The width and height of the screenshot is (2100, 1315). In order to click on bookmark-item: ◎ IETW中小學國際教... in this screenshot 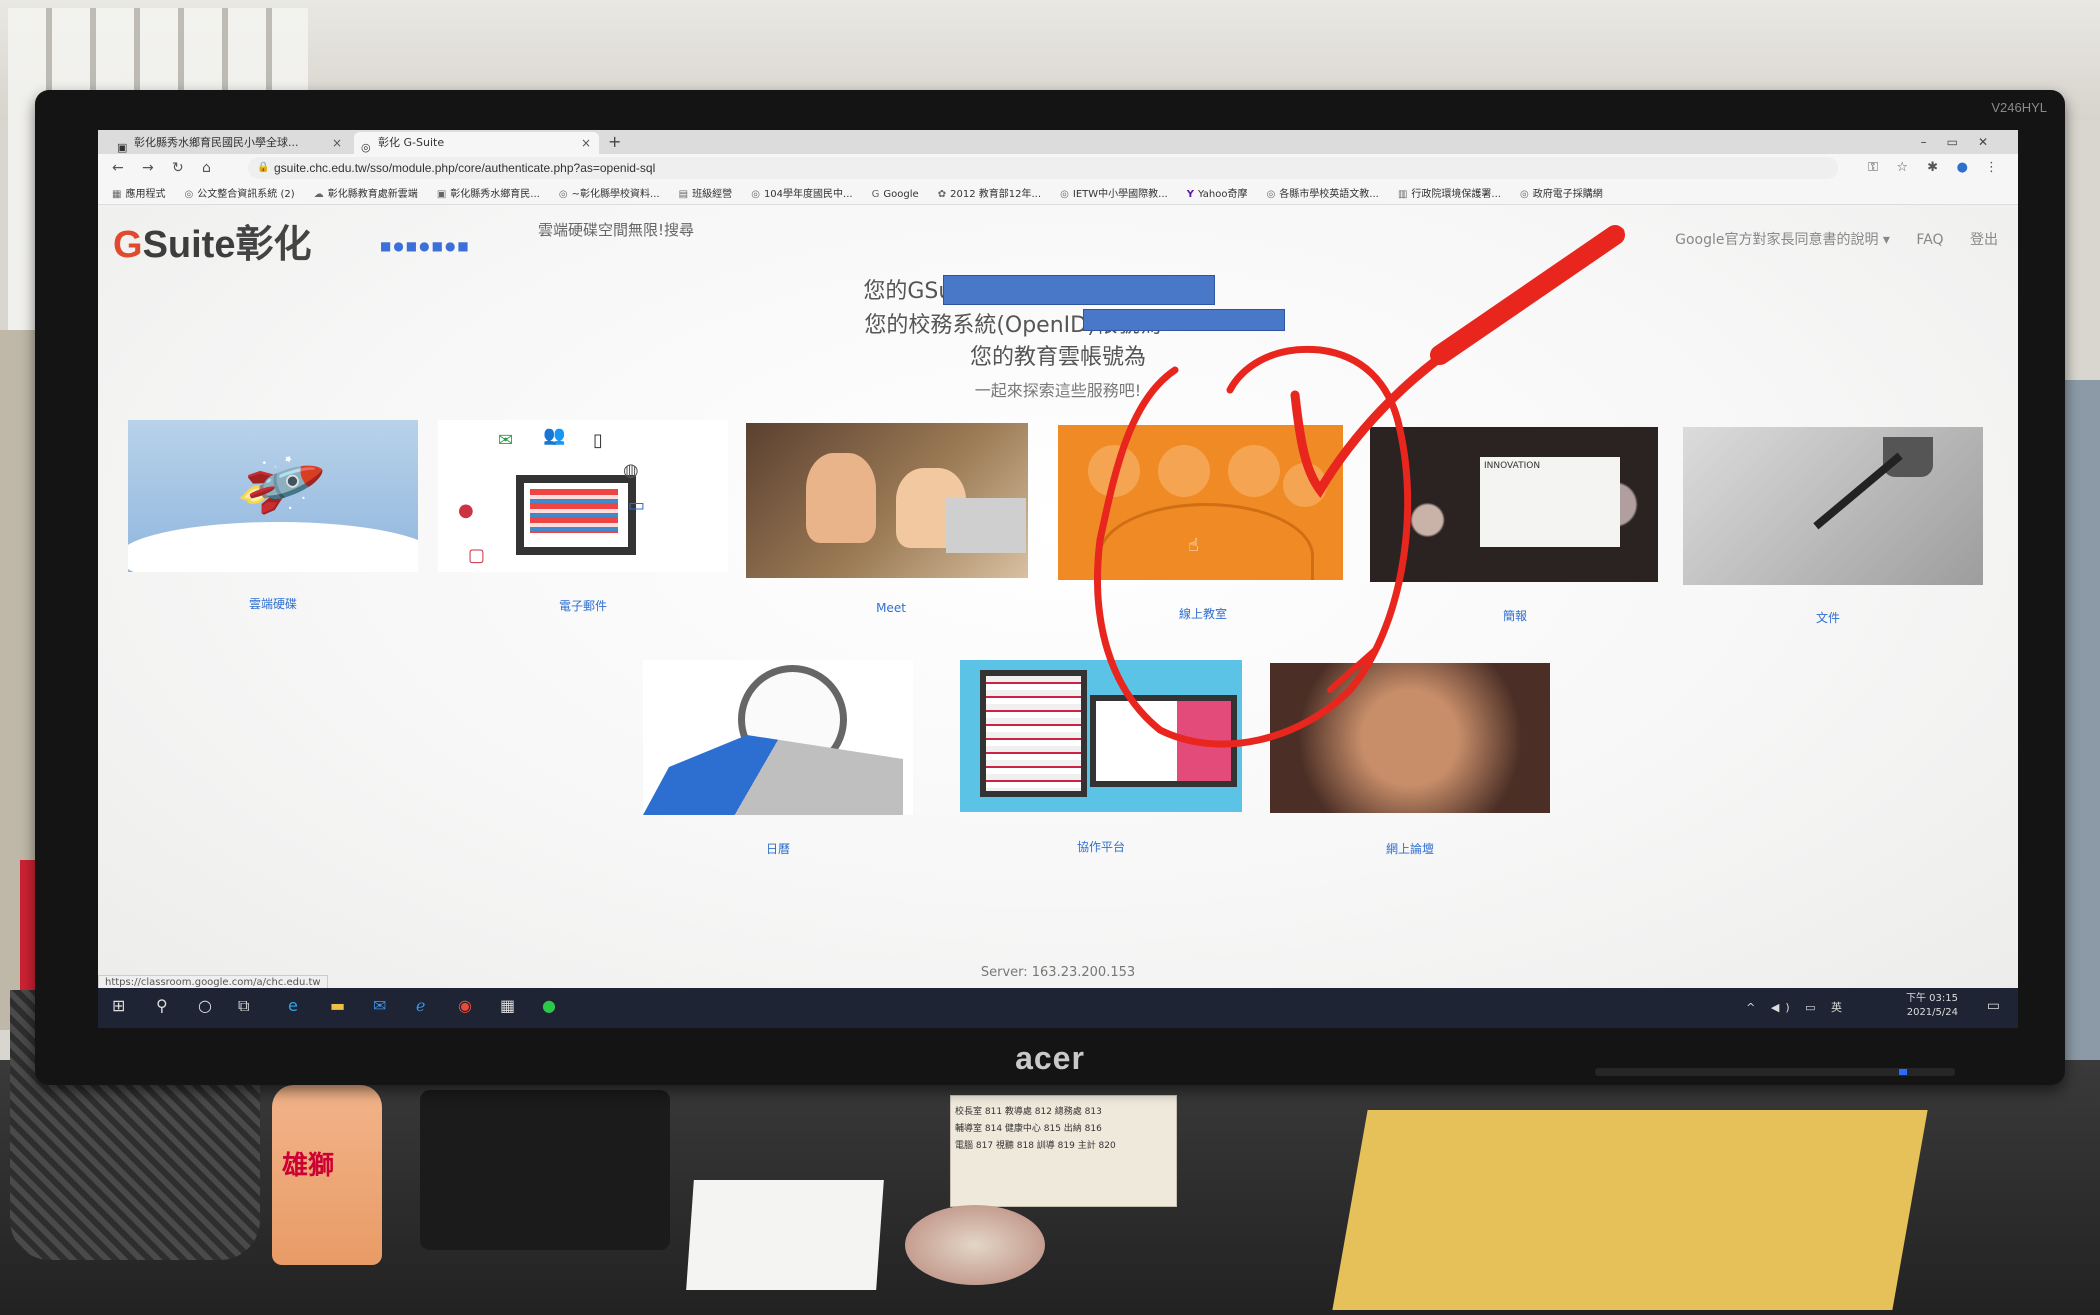, I will do `click(1114, 194)`.